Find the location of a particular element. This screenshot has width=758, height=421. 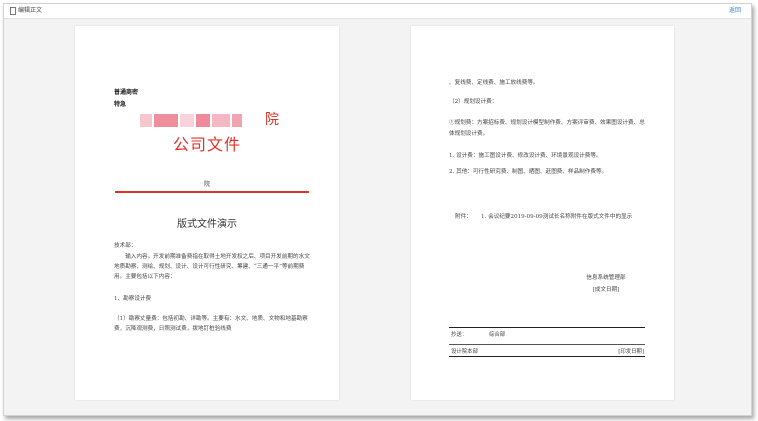

org-name-suffix: 院 is located at coordinates (272, 120).